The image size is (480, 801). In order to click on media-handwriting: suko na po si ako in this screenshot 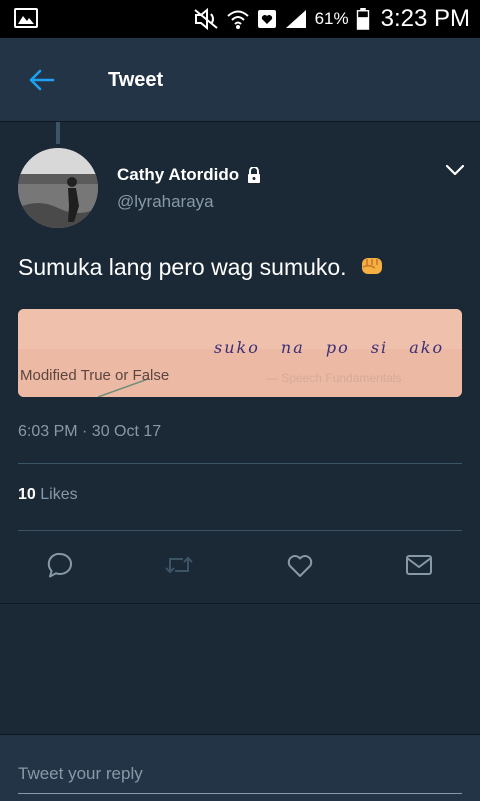, I will do `click(329, 347)`.